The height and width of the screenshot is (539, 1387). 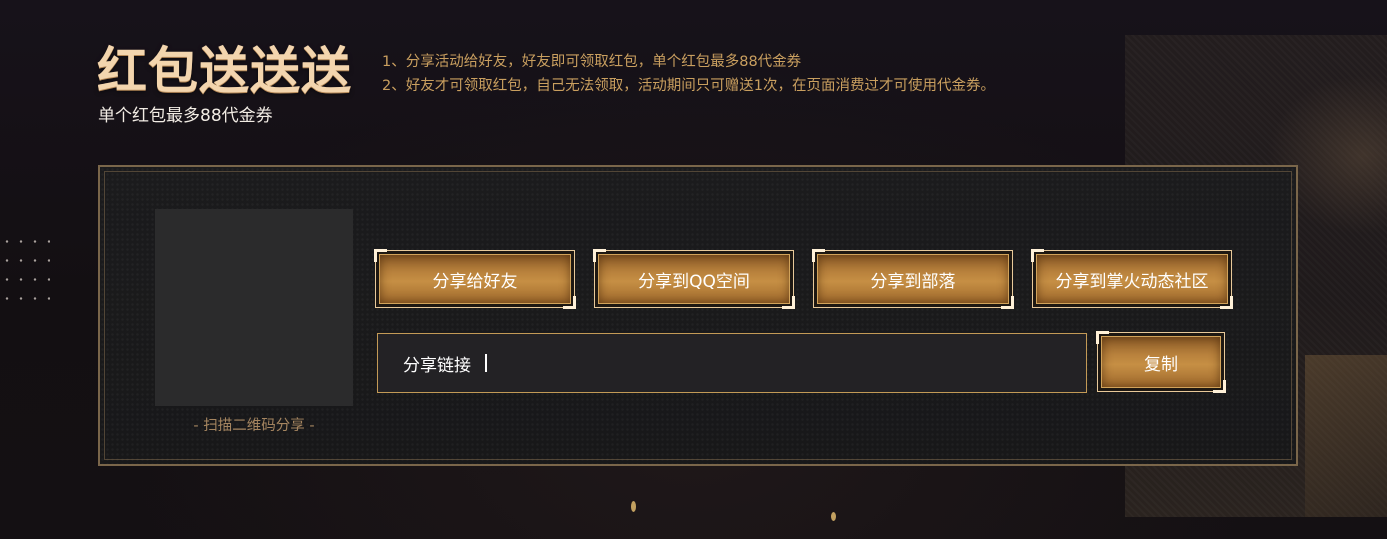 I want to click on page-subtitle: 单个红包最多88代金券, so click(x=185, y=116).